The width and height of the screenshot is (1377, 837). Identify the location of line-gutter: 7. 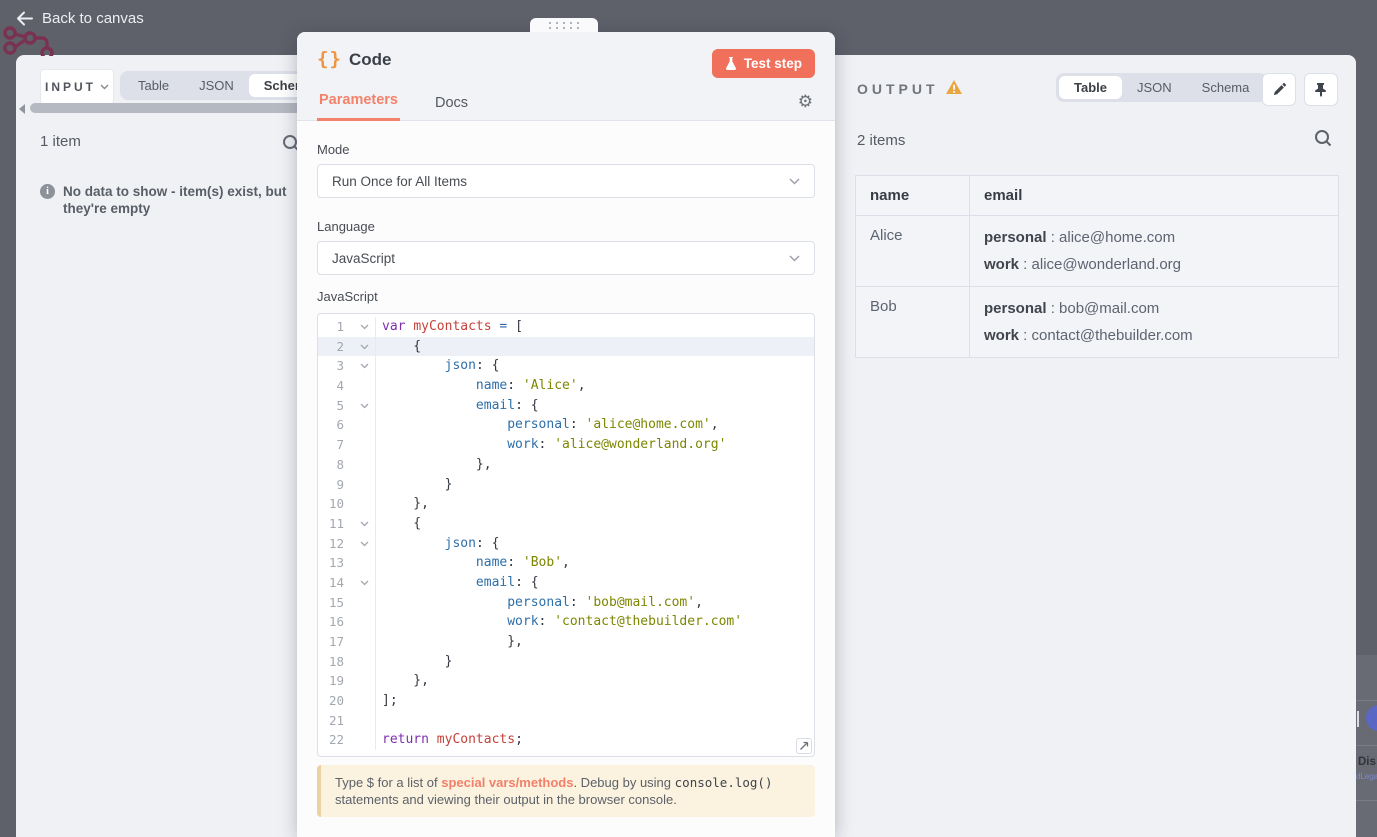
(347, 445).